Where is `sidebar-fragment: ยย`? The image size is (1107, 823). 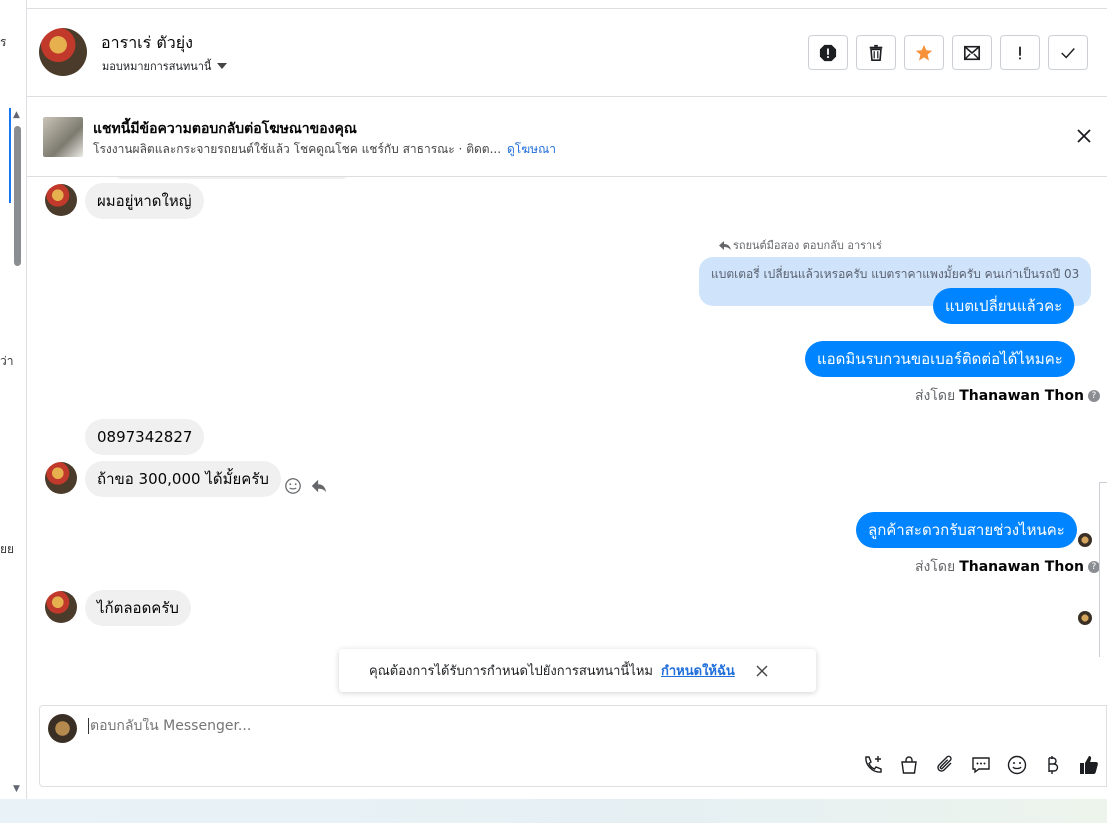
sidebar-fragment: ยย is located at coordinates (7, 549).